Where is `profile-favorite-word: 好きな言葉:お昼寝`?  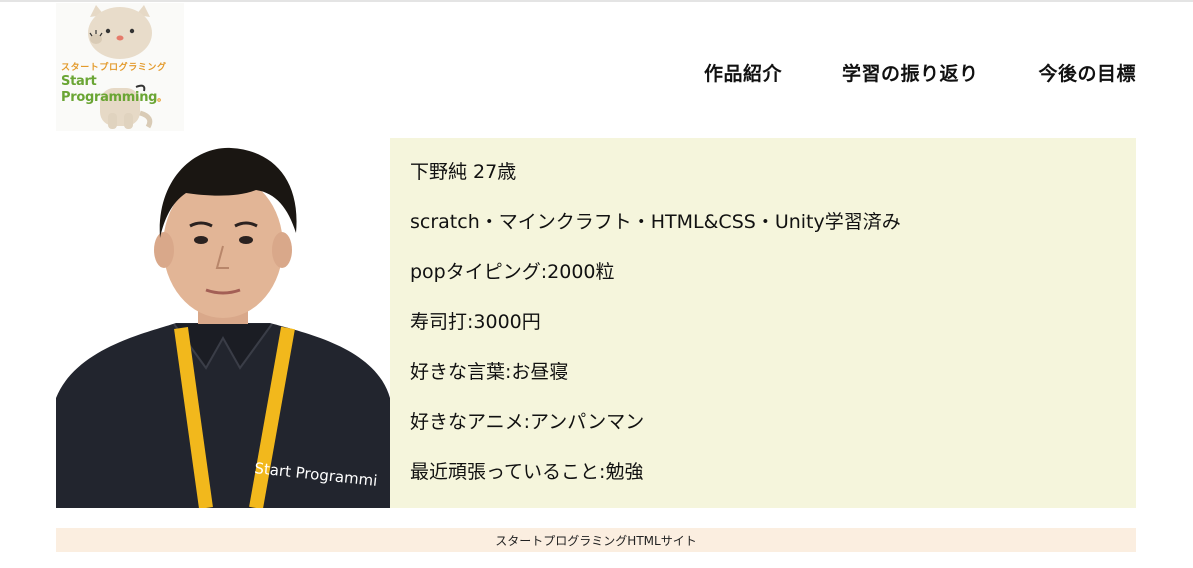 profile-favorite-word: 好きな言葉:お昼寝 is located at coordinates (489, 372).